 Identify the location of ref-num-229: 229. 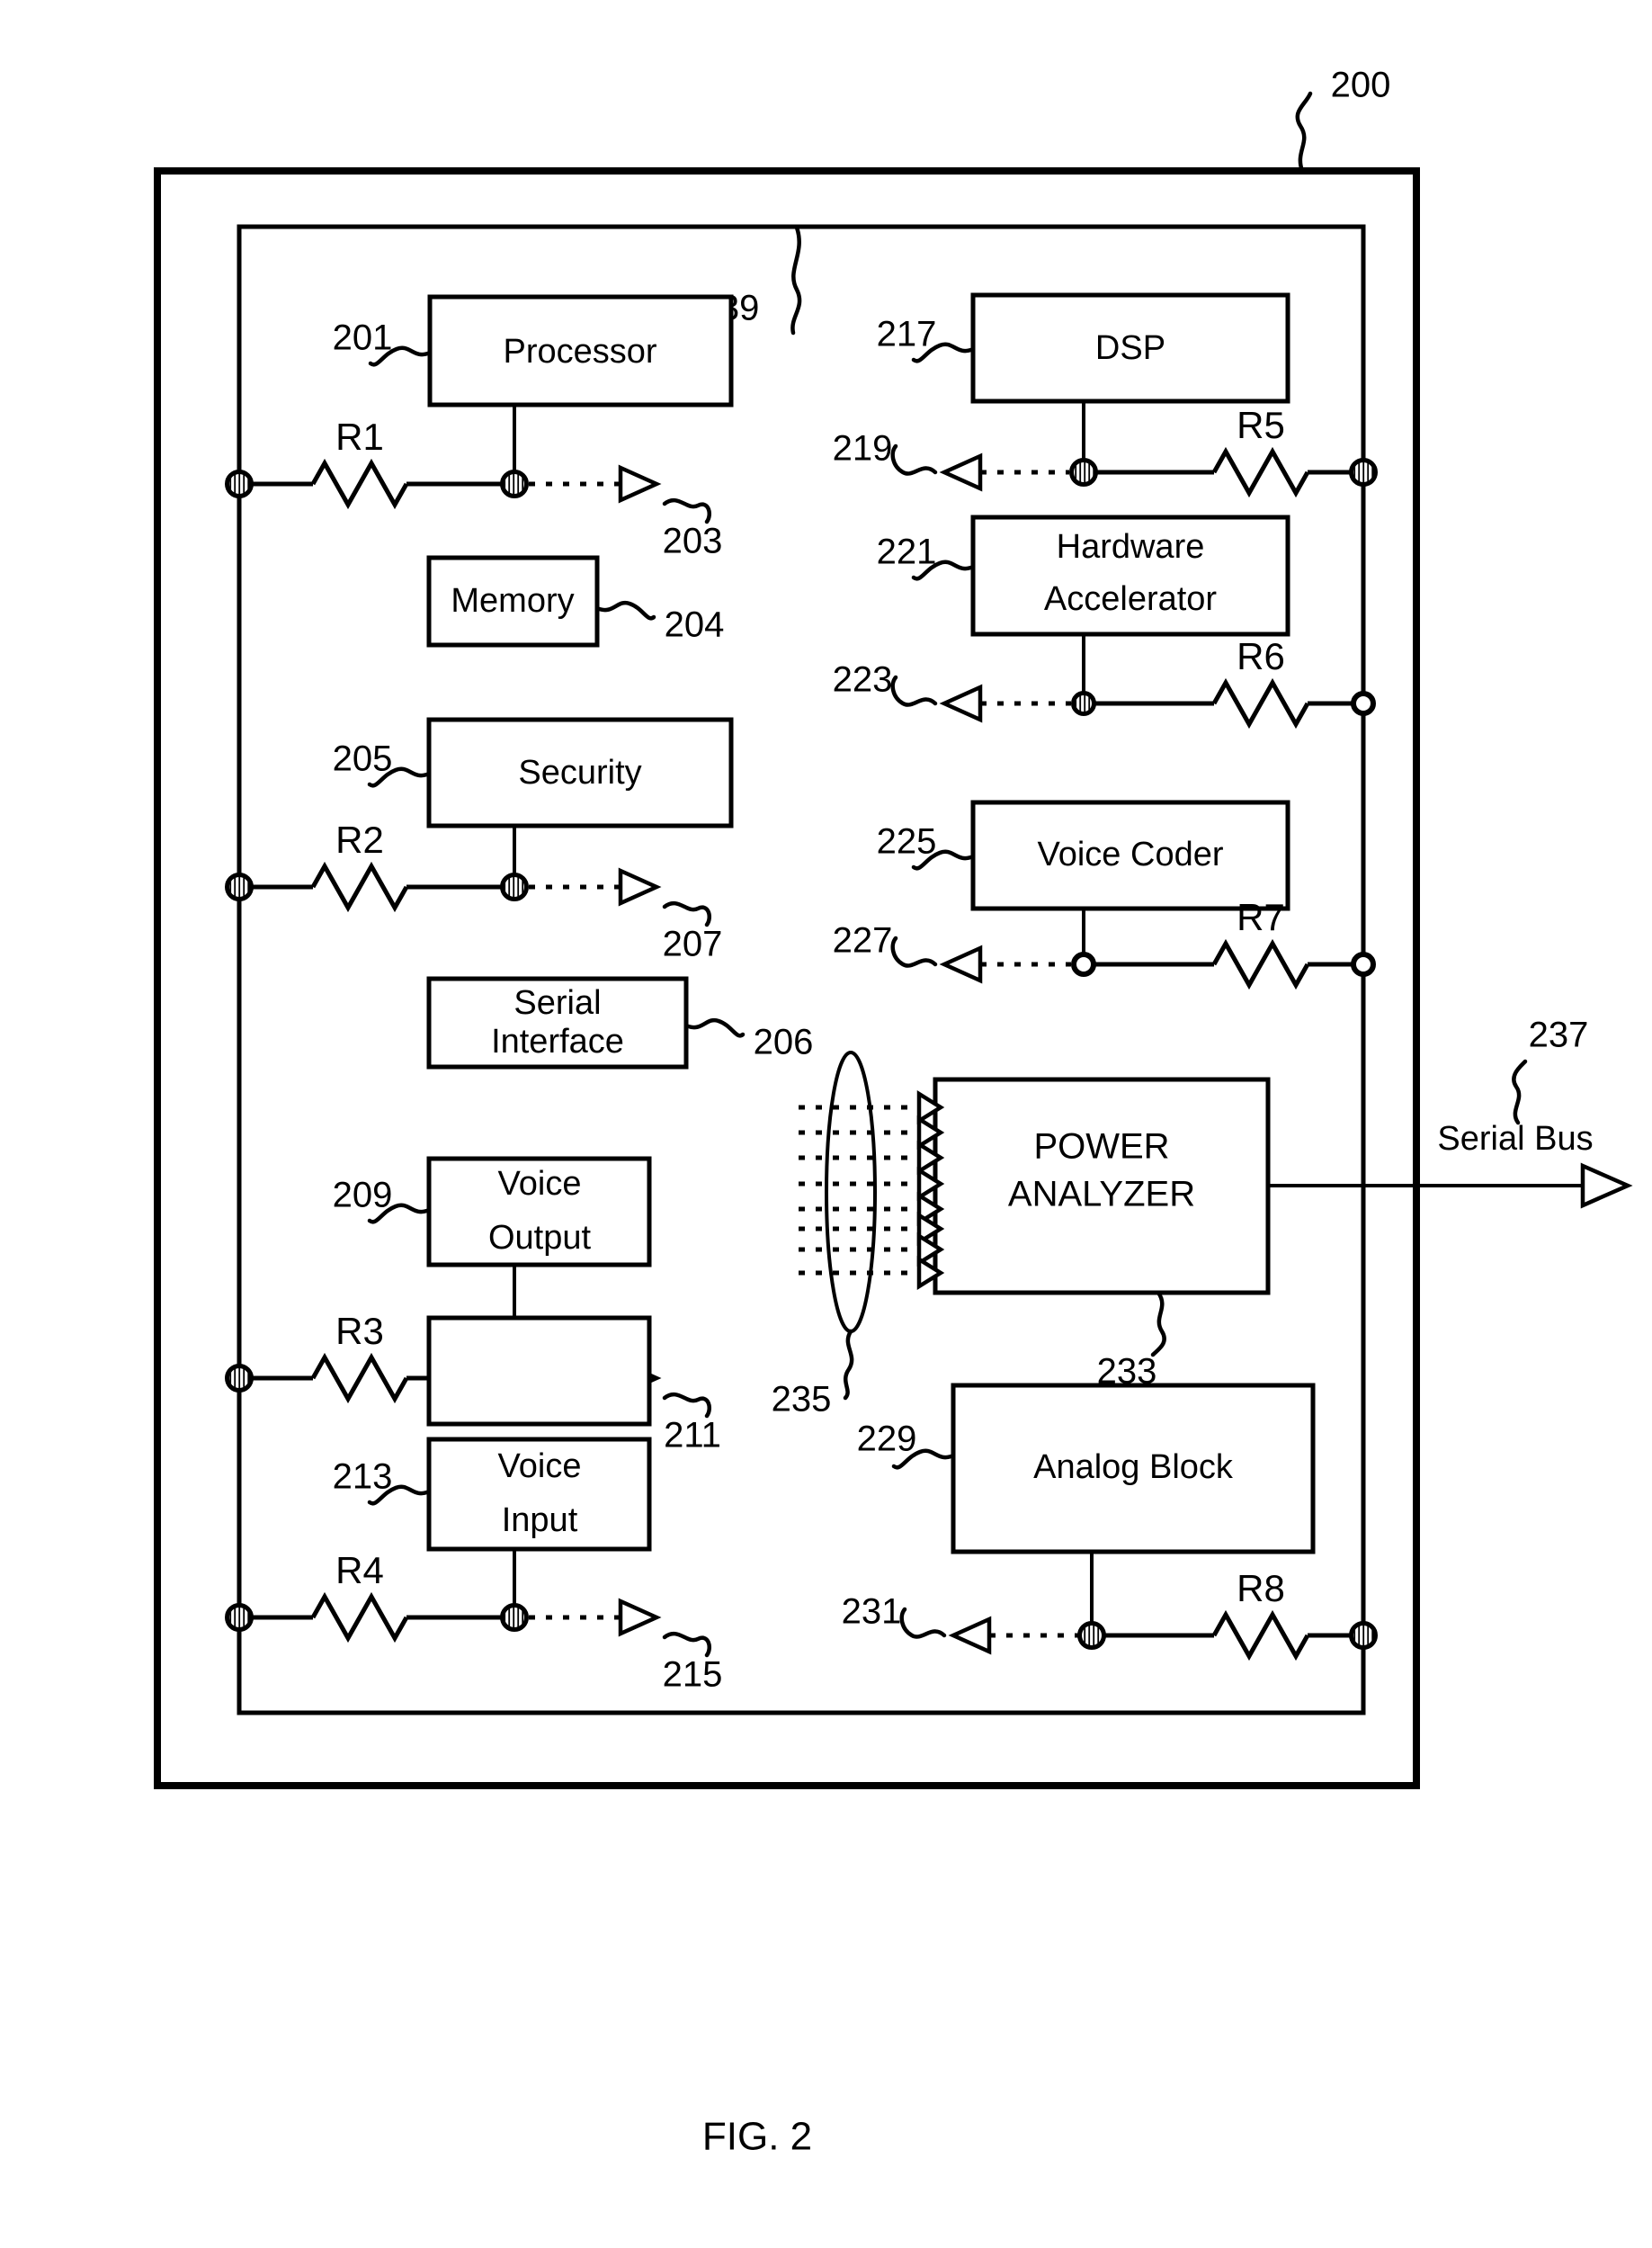
(887, 1439).